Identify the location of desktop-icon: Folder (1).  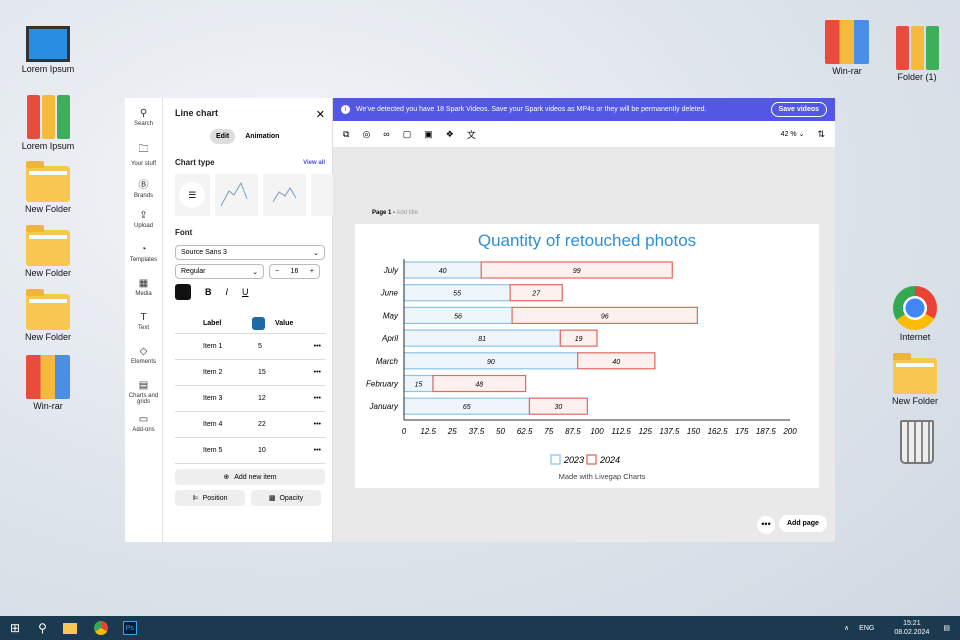
(917, 54).